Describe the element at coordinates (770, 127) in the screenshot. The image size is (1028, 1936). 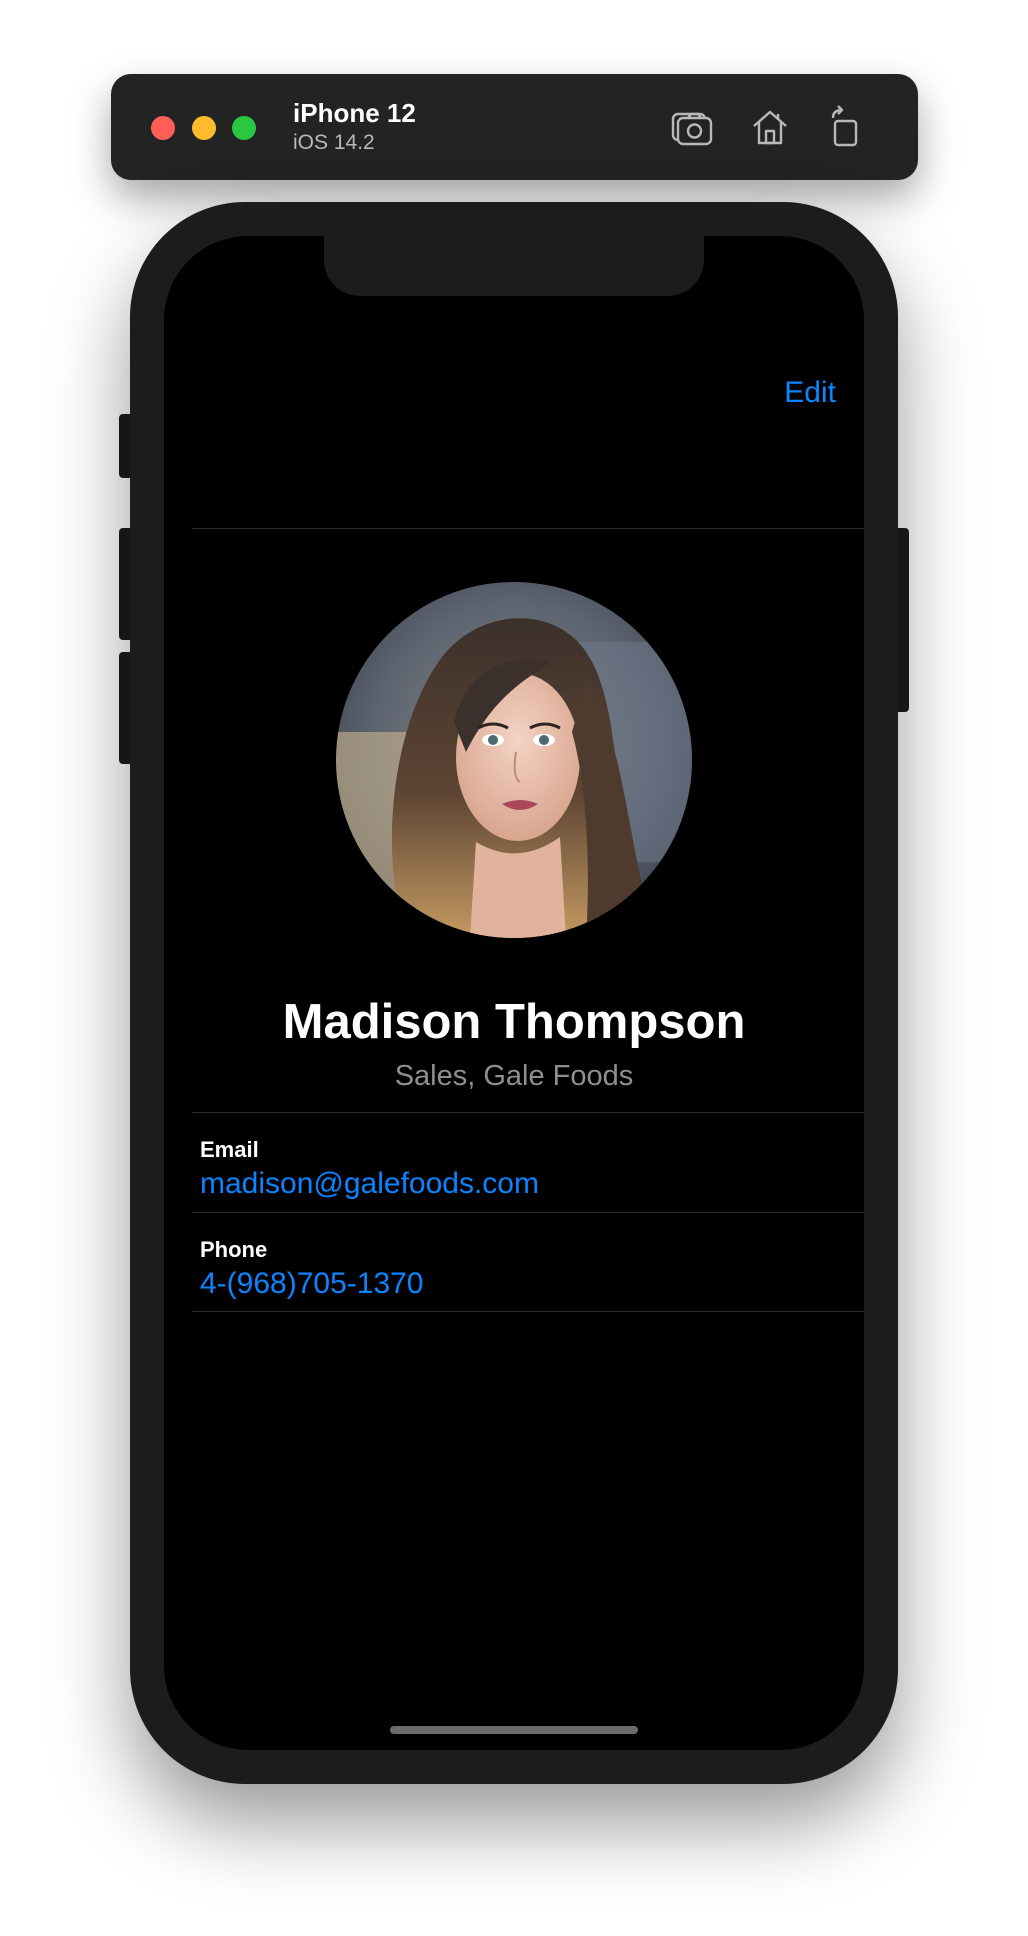
I see `home-icon` at that location.